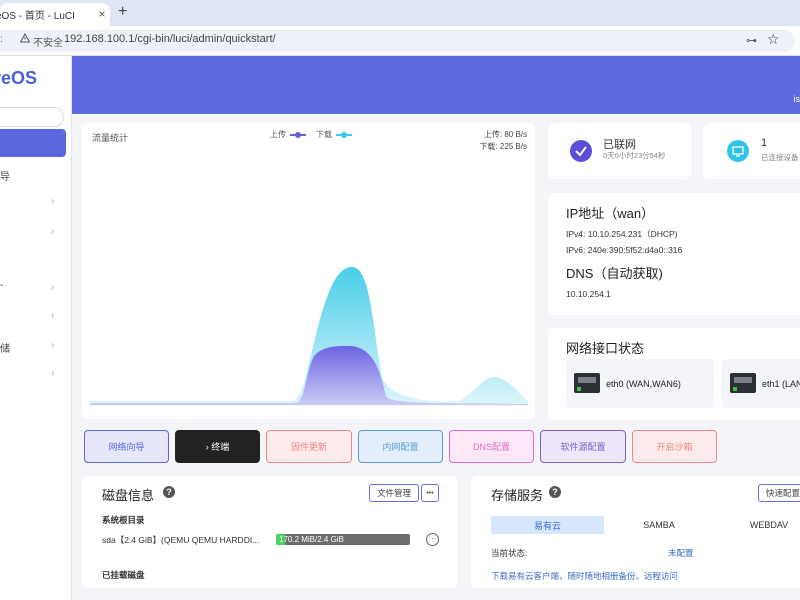 The height and width of the screenshot is (600, 800). I want to click on tab-yiyouyun: 易有云, so click(547, 525).